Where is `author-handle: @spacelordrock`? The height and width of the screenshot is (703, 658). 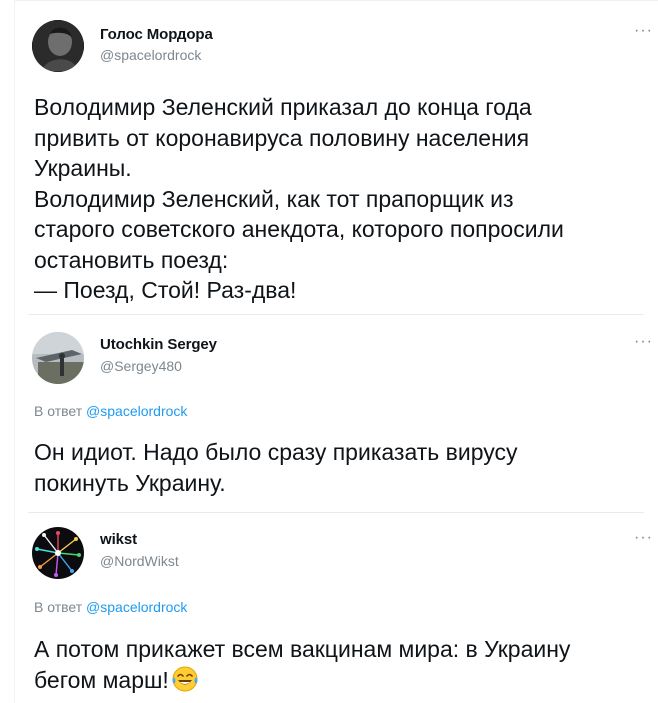
author-handle: @spacelordrock is located at coordinates (150, 55).